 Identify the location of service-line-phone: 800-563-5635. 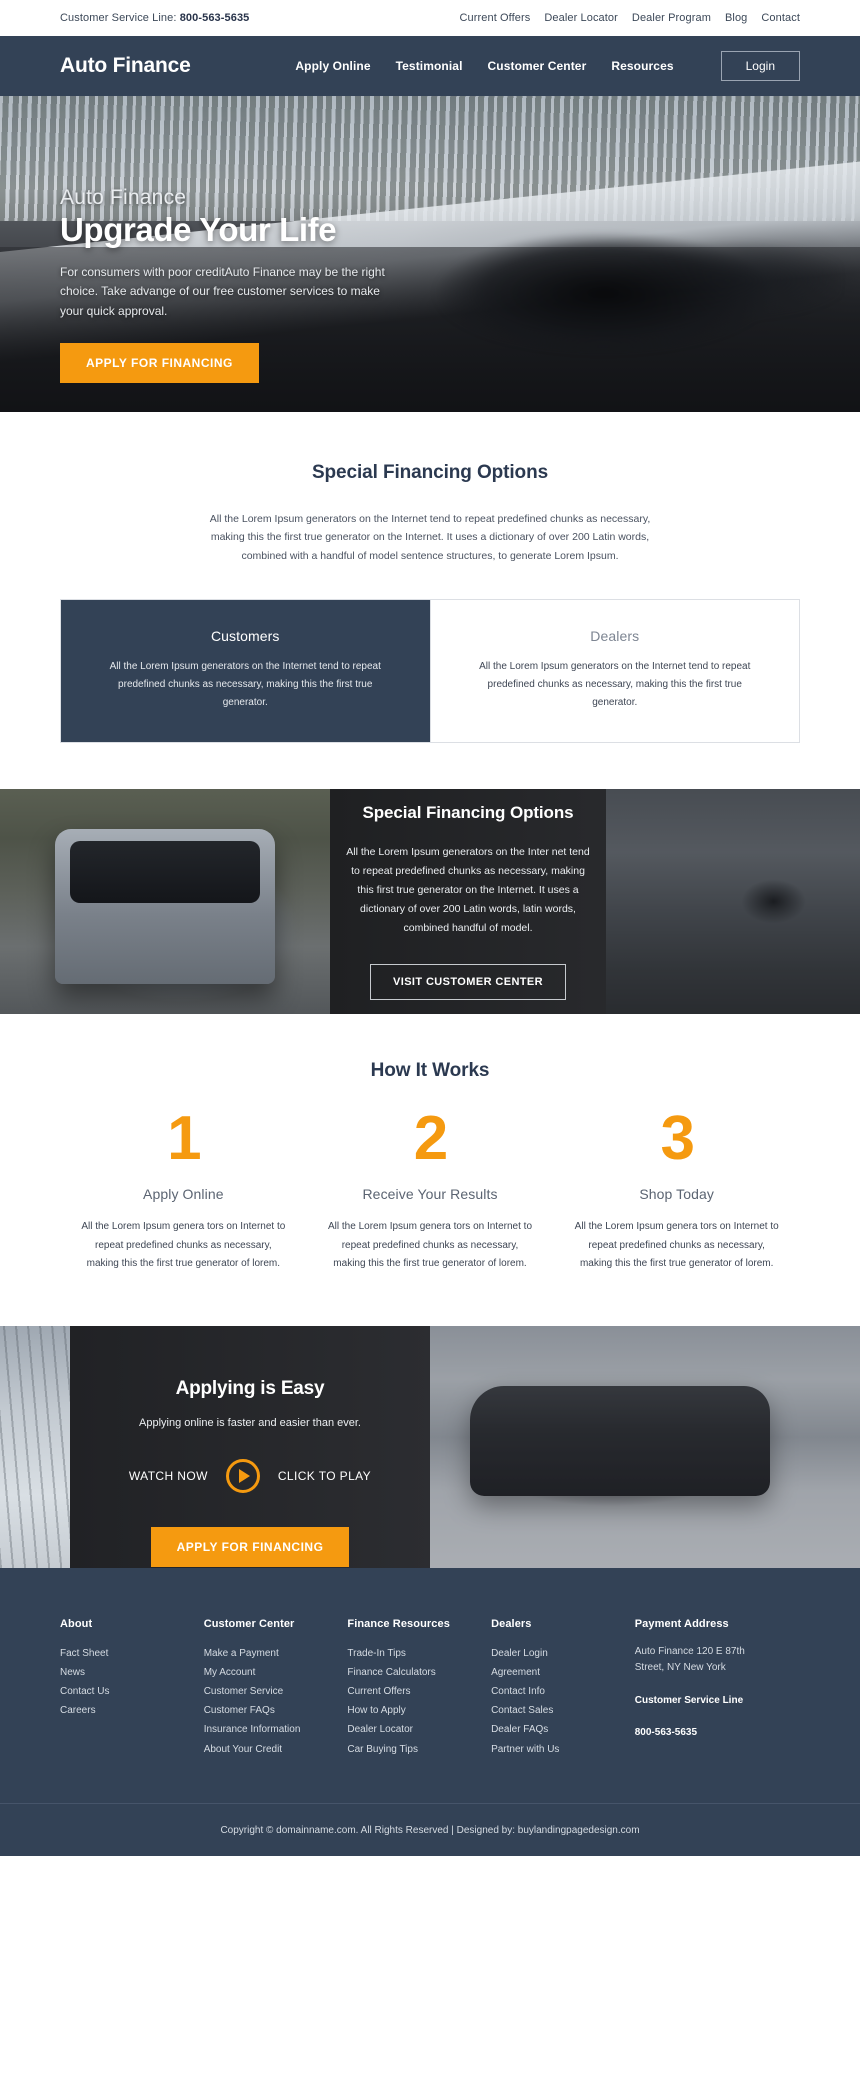
(214, 18).